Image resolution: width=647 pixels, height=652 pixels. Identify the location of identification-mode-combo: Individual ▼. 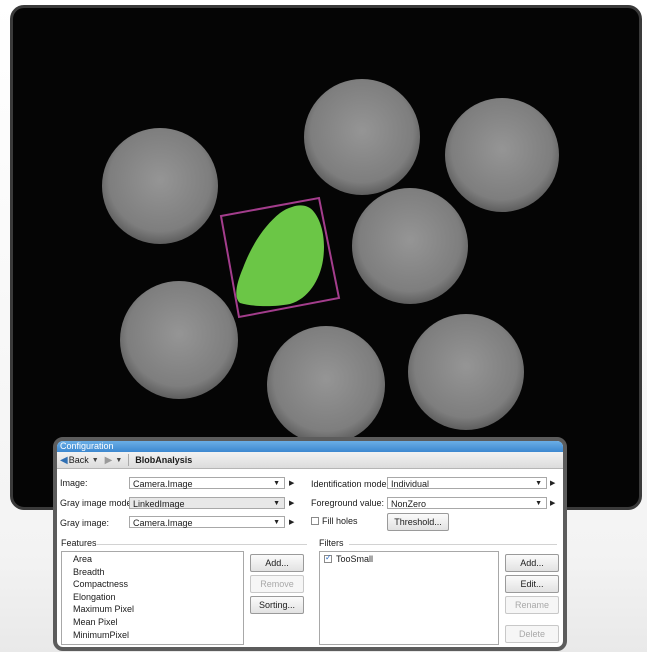
(467, 483).